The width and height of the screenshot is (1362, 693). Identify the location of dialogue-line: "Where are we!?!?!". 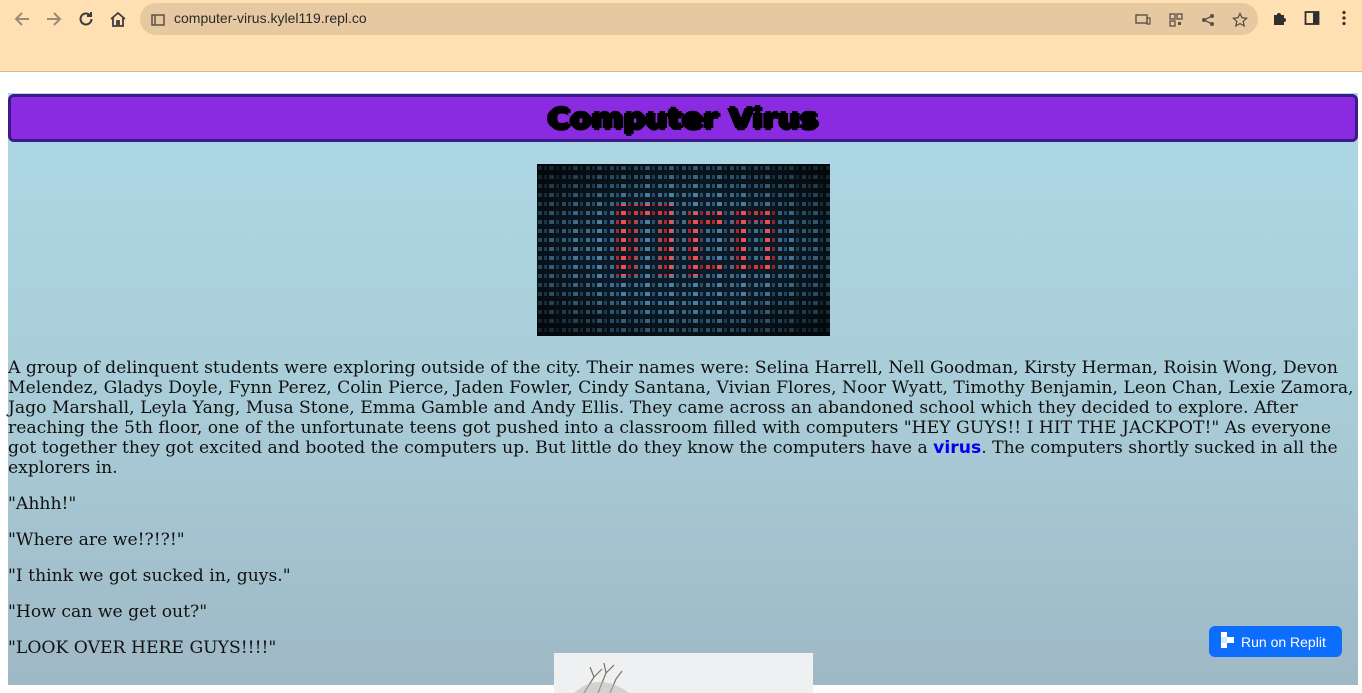
(96, 540).